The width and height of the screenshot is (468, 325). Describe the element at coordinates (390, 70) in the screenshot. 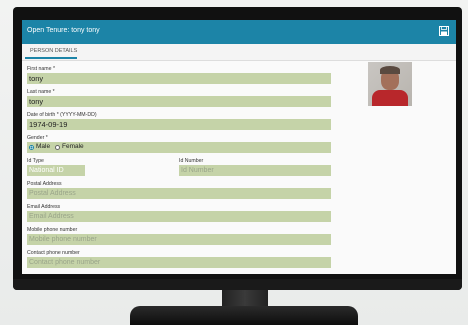

I see `photo-hair` at that location.